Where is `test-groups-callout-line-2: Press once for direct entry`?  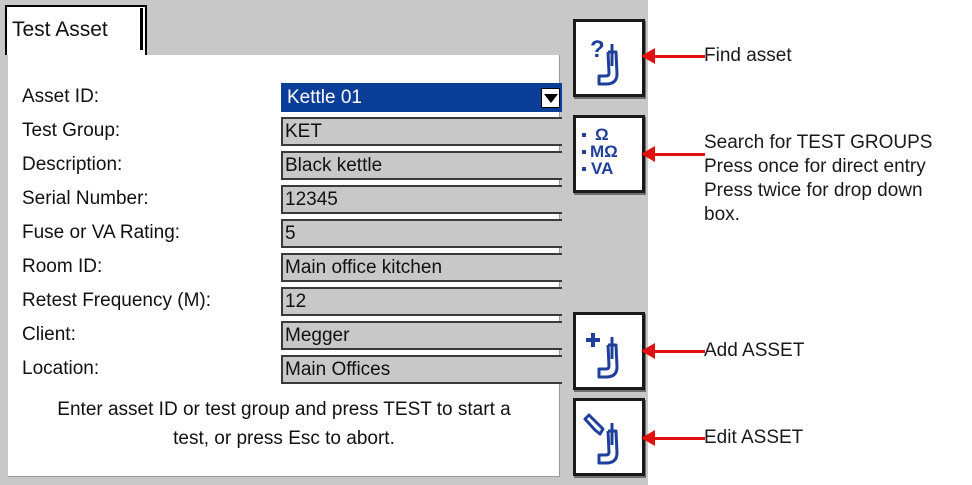
test-groups-callout-line-2: Press once for direct entry is located at coordinates (815, 166).